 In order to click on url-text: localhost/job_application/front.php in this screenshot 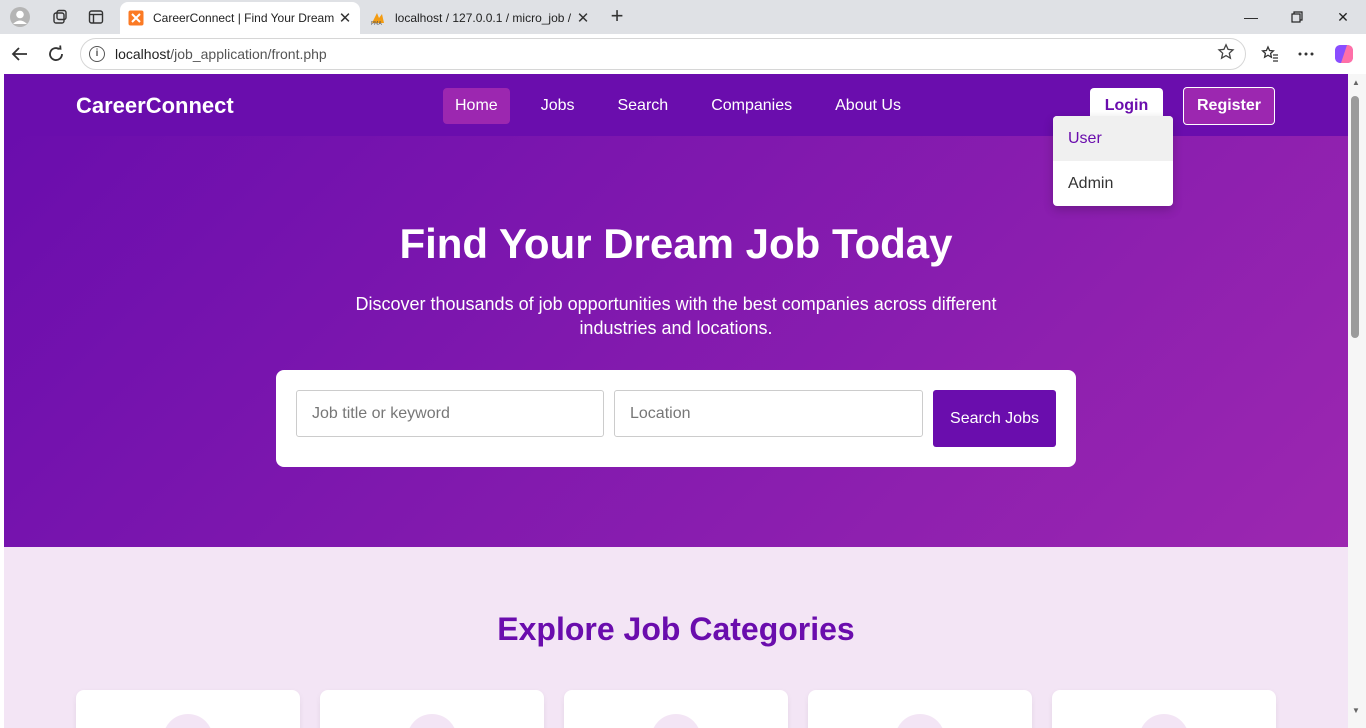, I will do `click(666, 54)`.